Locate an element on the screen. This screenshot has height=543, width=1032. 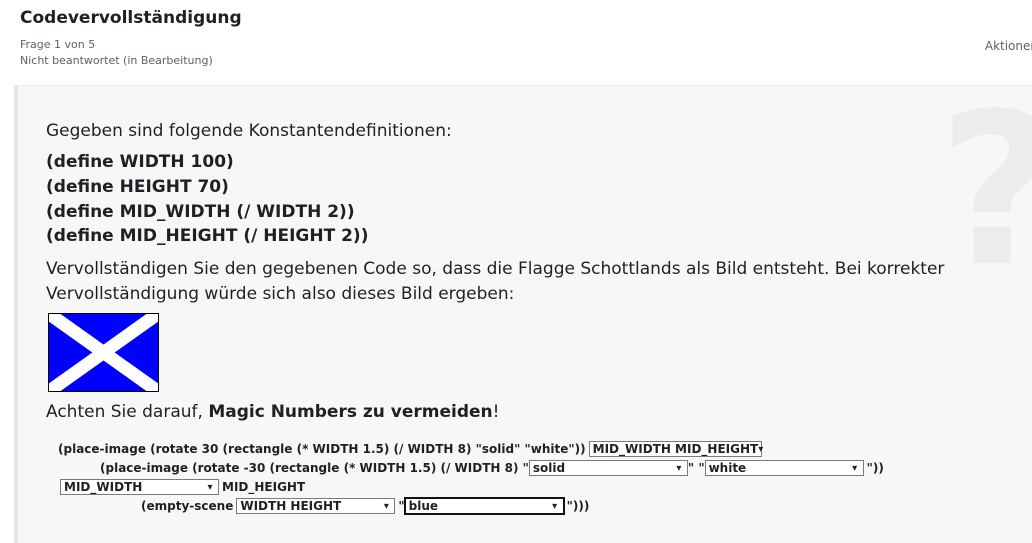
note-bold: Magic Numbers zu vermeiden is located at coordinates (350, 412).